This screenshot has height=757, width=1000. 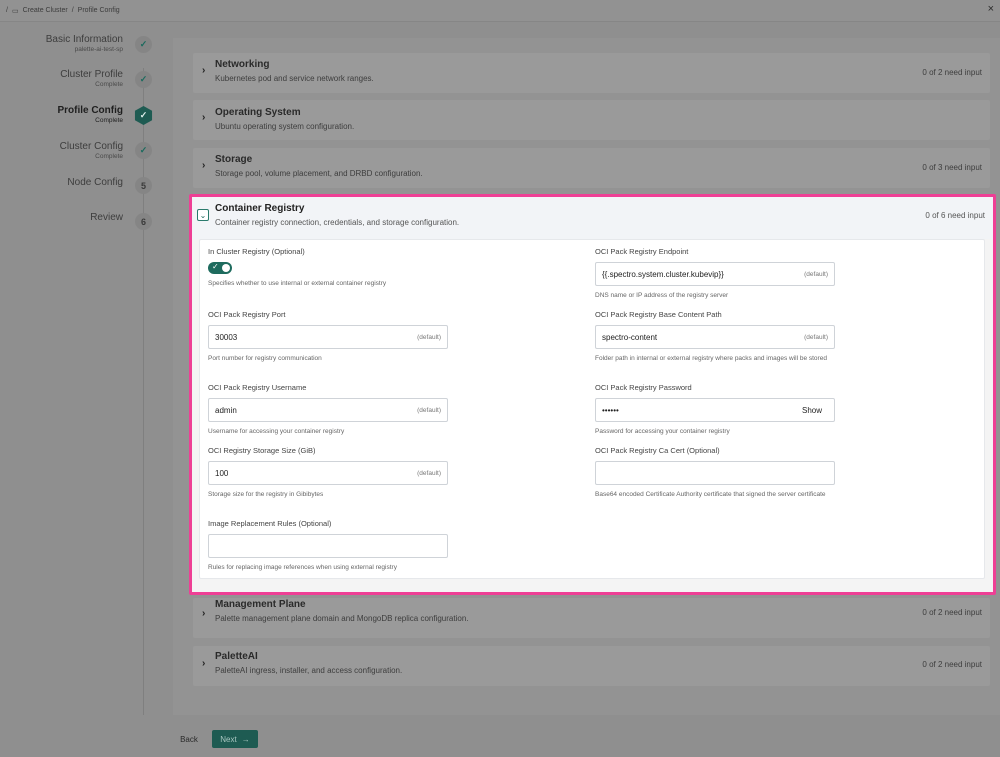 I want to click on step-name: Node Config, so click(x=95, y=182).